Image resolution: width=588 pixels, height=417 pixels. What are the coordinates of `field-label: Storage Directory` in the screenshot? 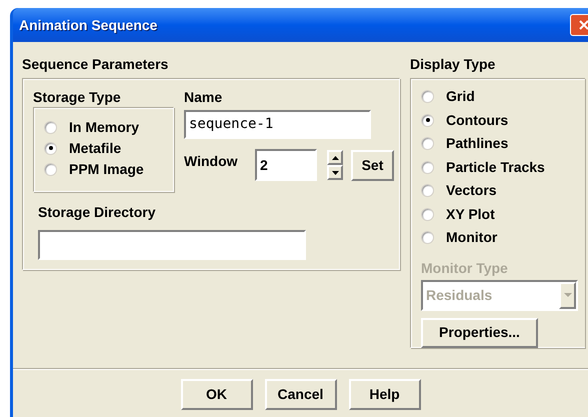 It's located at (97, 213).